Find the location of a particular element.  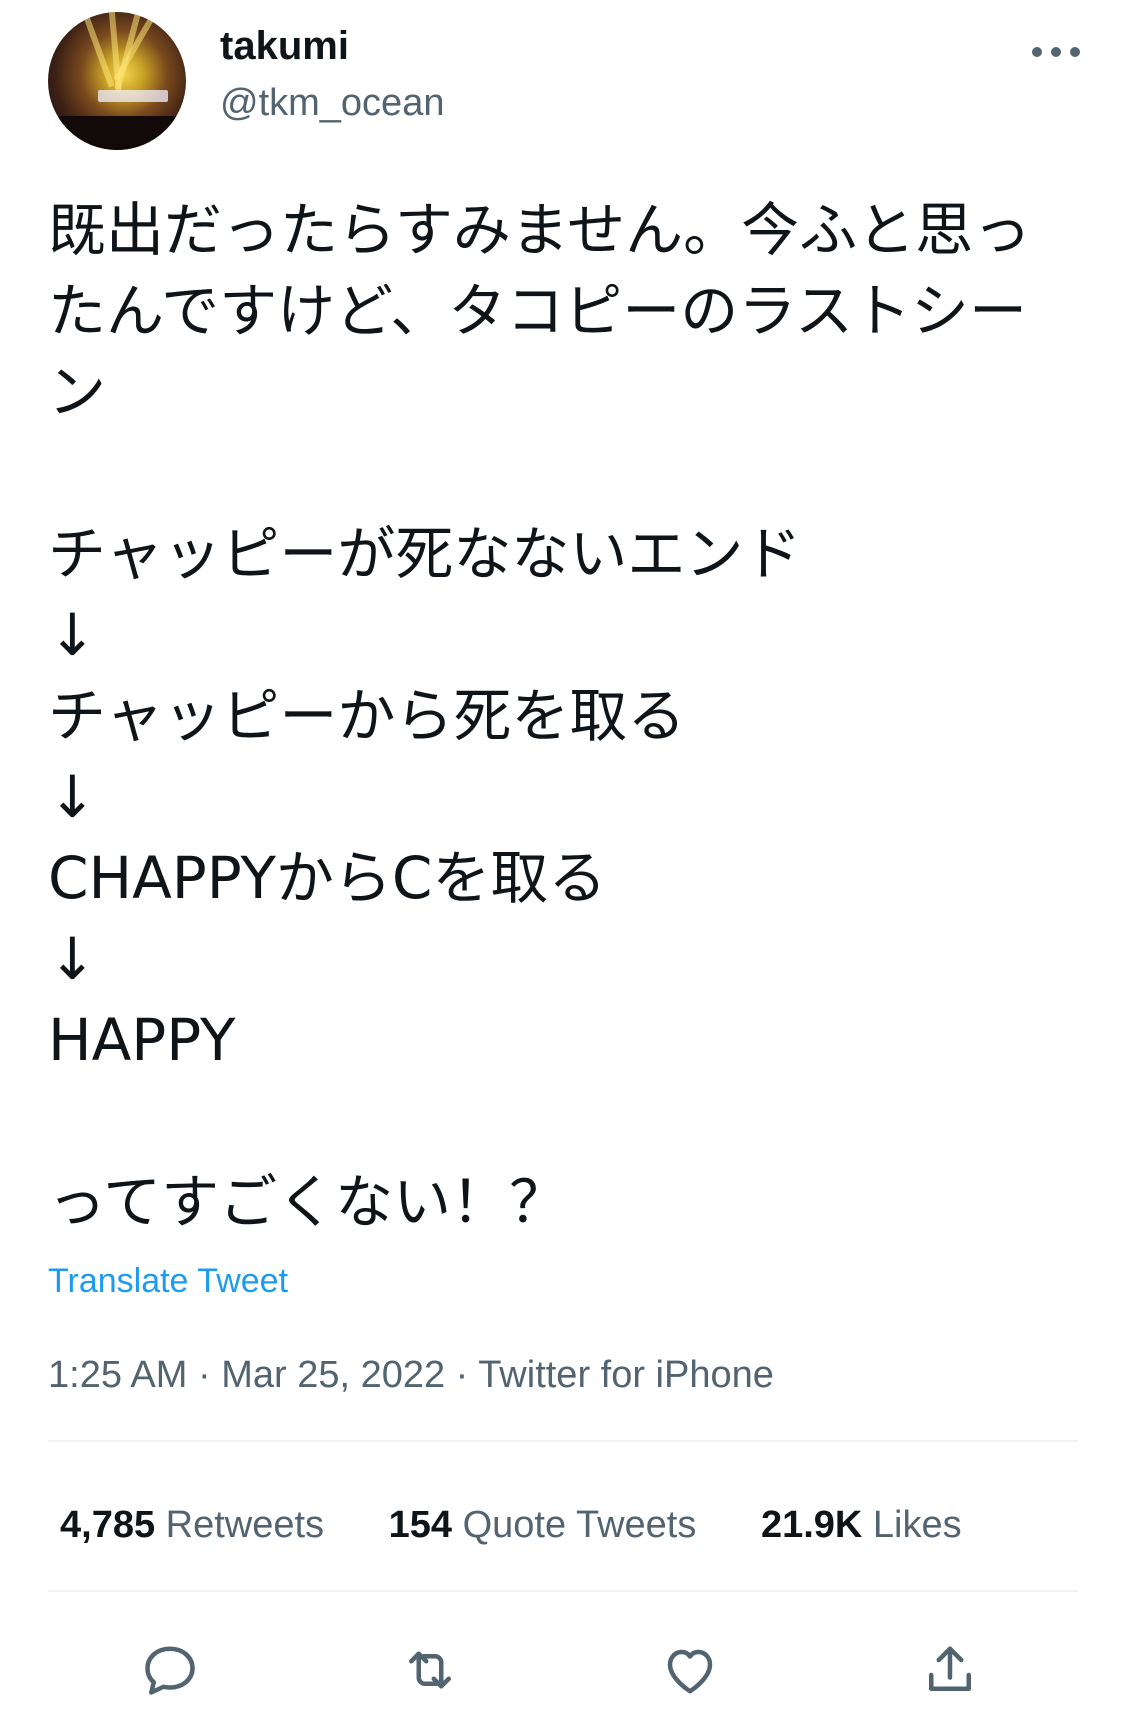

display-name: takumi is located at coordinates (284, 46).